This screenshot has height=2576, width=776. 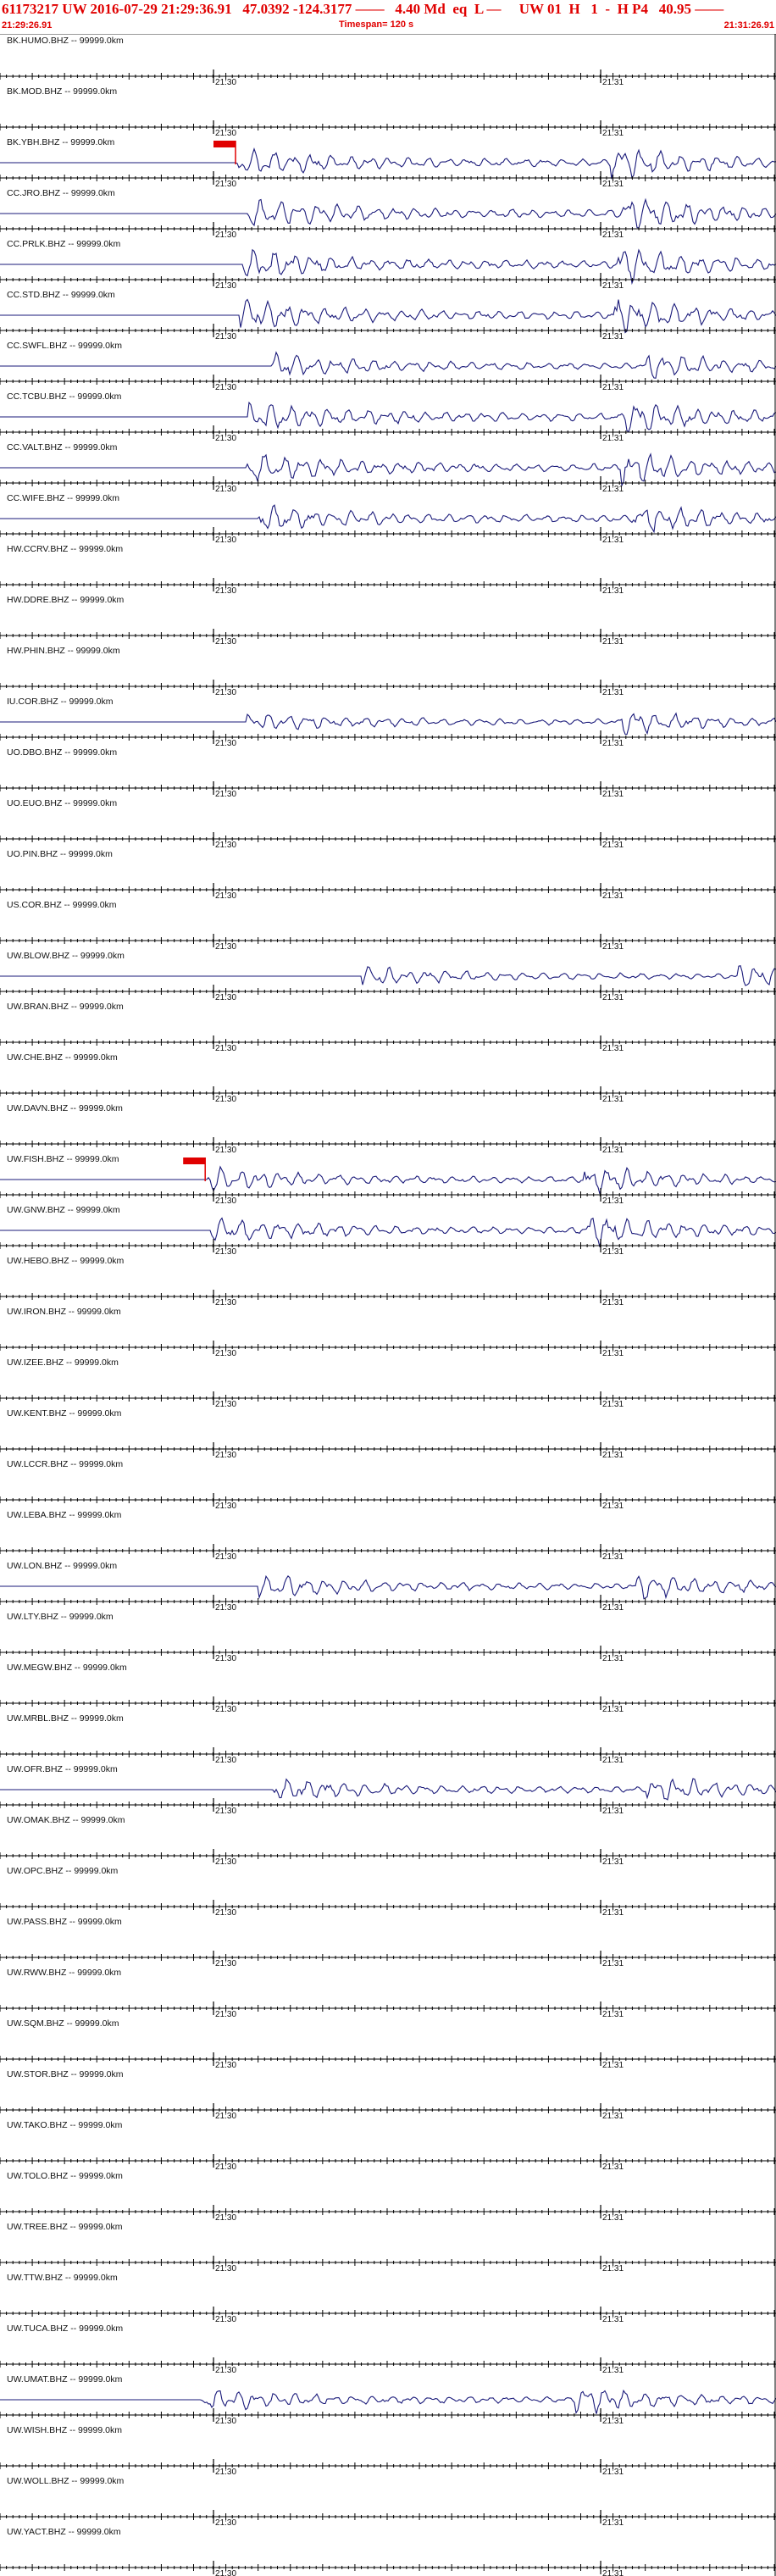 I want to click on trace-panel: CC.TCBU.BHZ -- 99999.0km 21:30 21:31, so click(x=388, y=416).